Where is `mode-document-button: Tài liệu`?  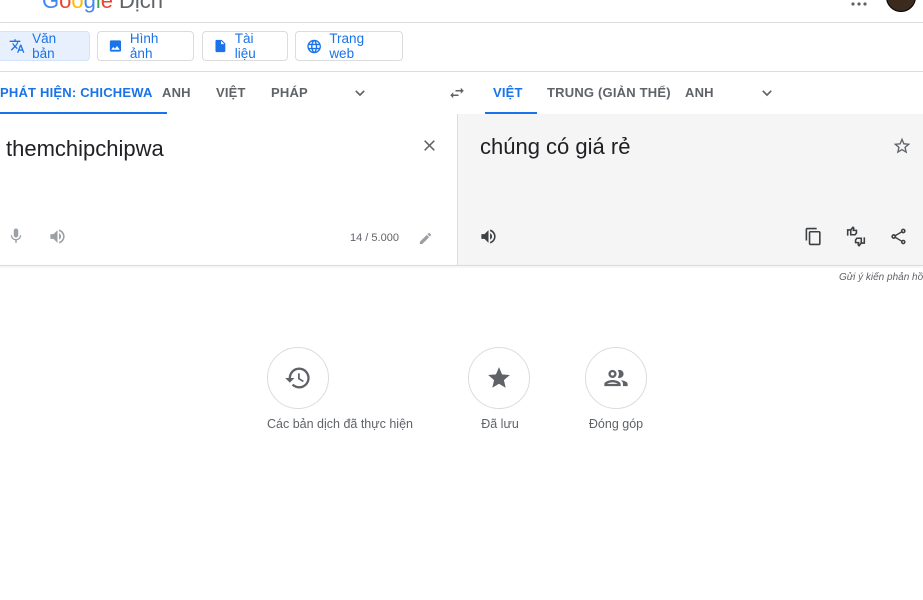 mode-document-button: Tài liệu is located at coordinates (245, 46).